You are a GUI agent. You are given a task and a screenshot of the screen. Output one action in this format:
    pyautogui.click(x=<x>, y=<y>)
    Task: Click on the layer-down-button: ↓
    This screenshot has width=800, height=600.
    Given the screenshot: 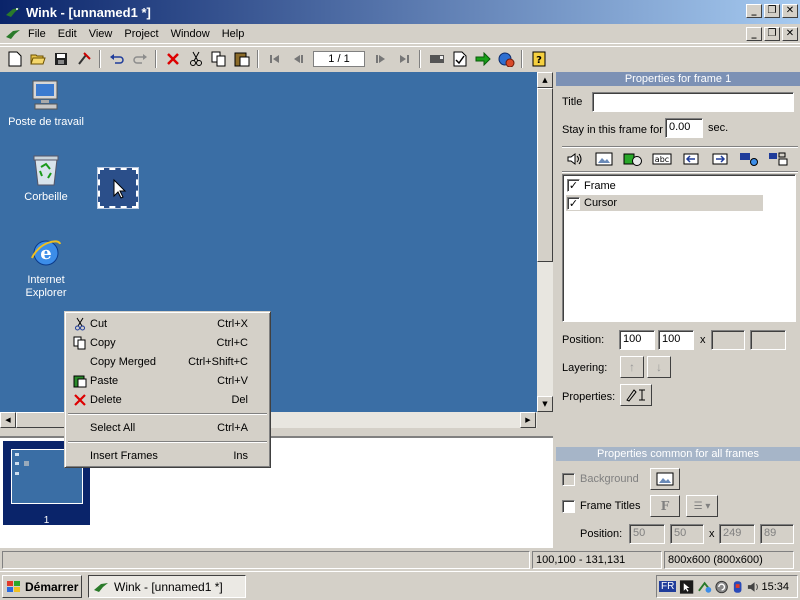 What is the action you would take?
    pyautogui.click(x=659, y=367)
    